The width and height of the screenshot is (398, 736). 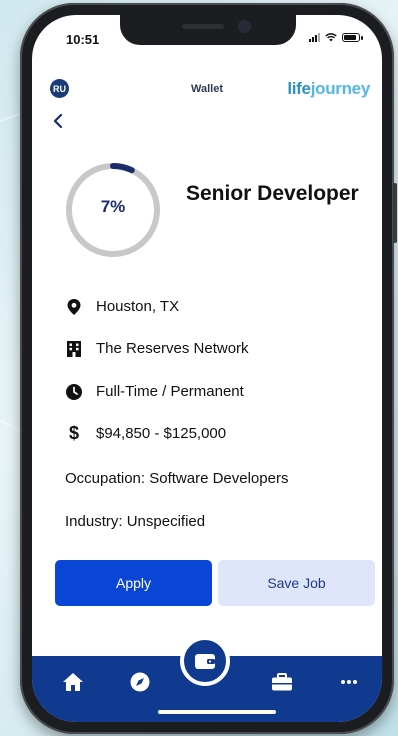 I want to click on back-button, so click(x=58, y=122).